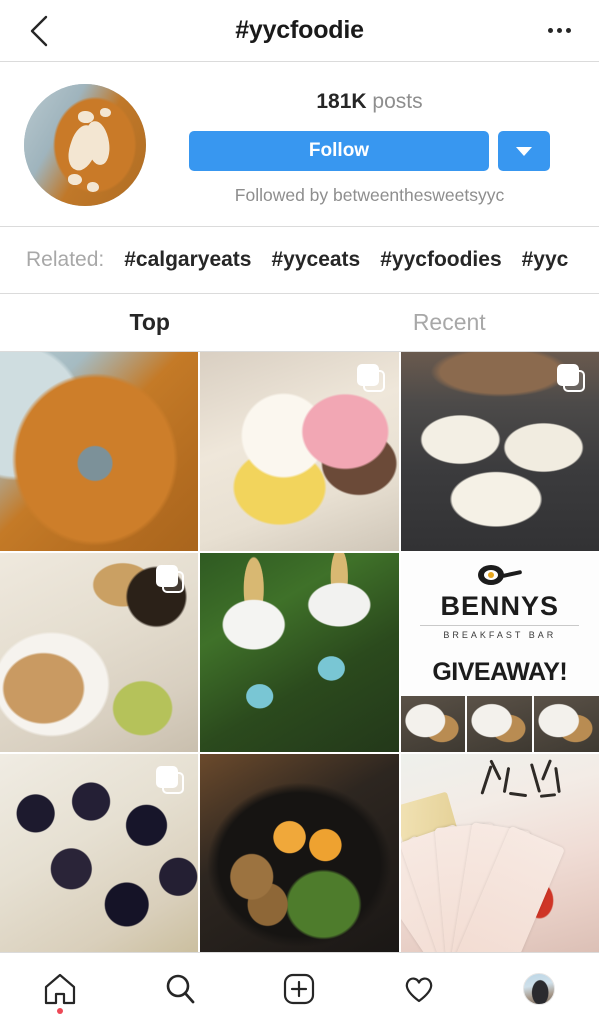  Describe the element at coordinates (315, 260) in the screenshot. I see `related-tag-2: #yyceats` at that location.